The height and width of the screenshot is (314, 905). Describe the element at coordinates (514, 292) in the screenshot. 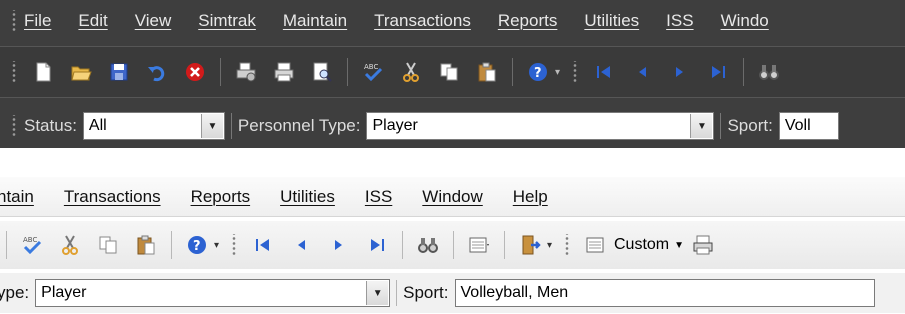

I see `sport-value: Volleyball, Men` at that location.